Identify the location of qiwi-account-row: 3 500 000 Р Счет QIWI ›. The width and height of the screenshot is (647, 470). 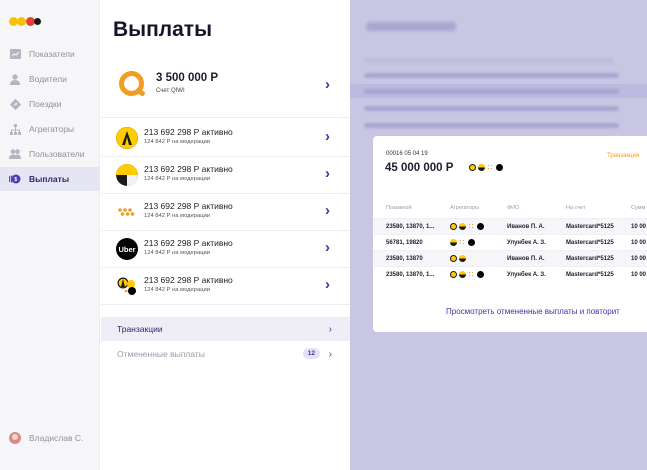
(225, 85).